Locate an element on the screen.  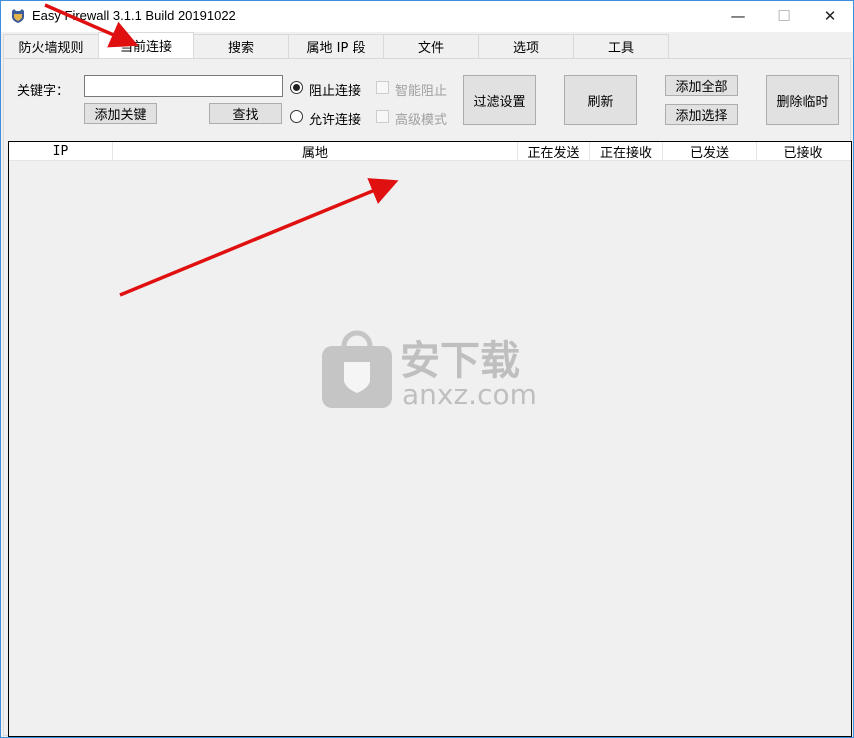
filter-settings-button: 过滤设置 is located at coordinates (499, 100).